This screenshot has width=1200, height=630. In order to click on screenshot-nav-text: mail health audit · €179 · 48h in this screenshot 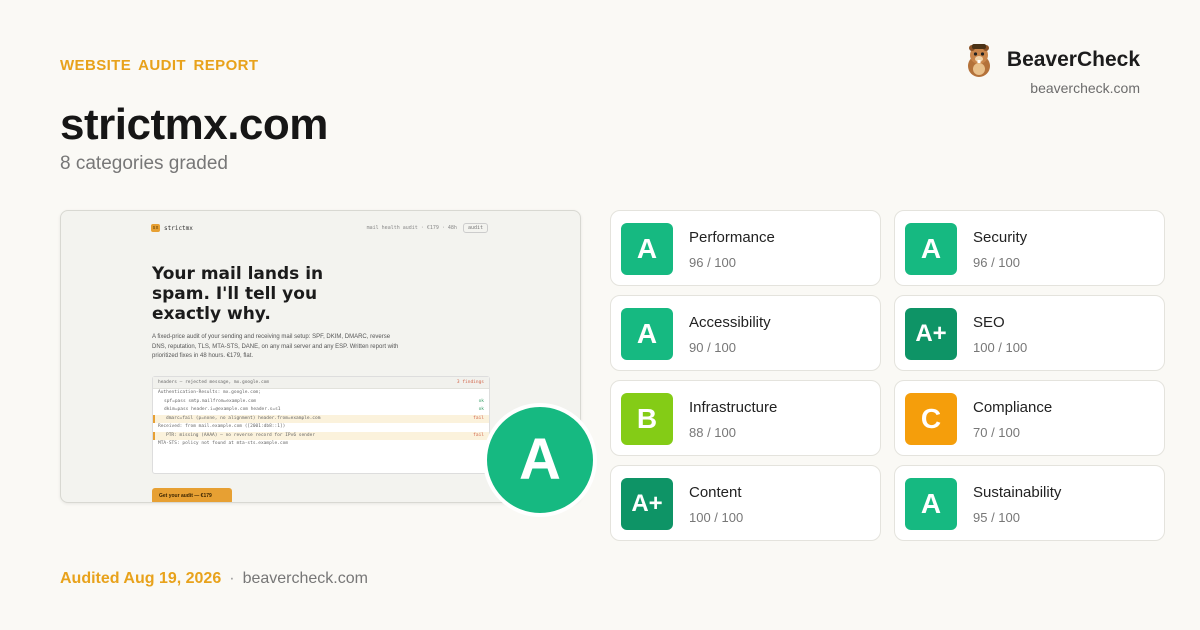, I will do `click(411, 228)`.